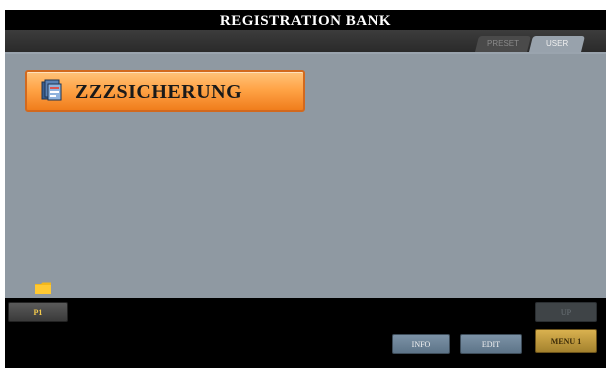 This screenshot has width=606, height=372. Describe the element at coordinates (305, 318) in the screenshot. I see `button-panel` at that location.